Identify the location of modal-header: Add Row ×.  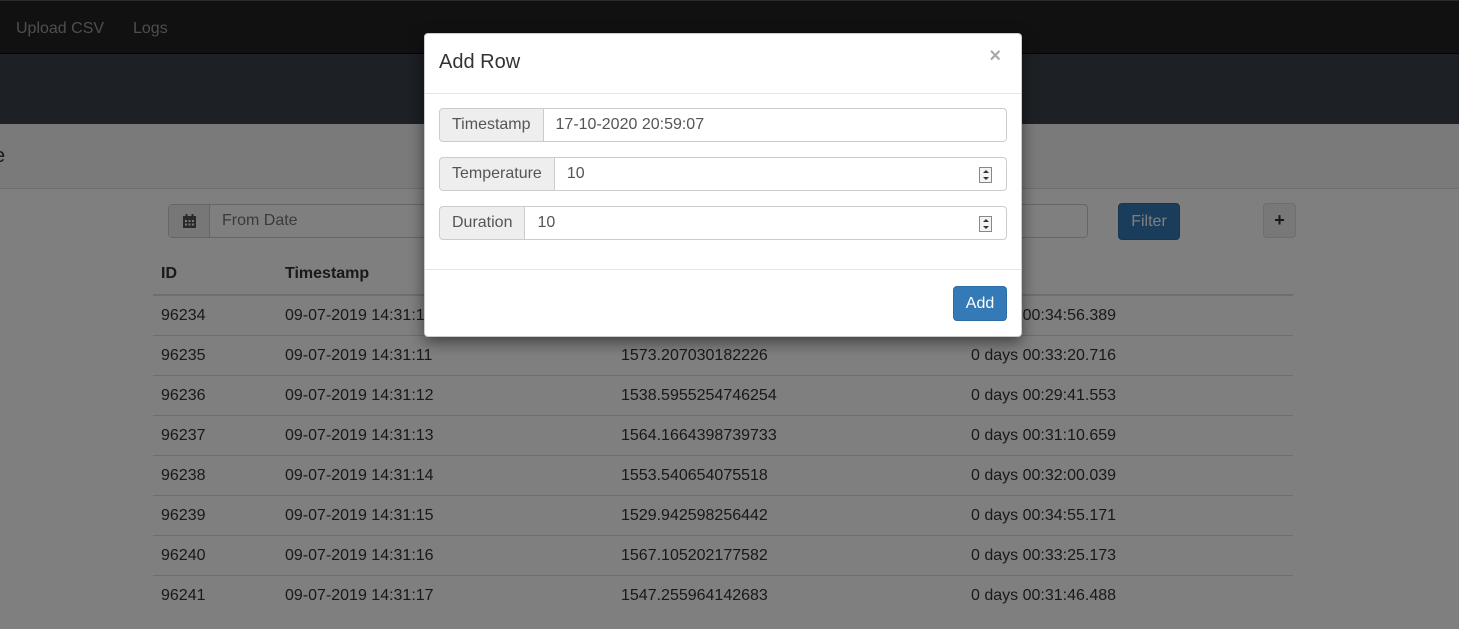
(723, 64).